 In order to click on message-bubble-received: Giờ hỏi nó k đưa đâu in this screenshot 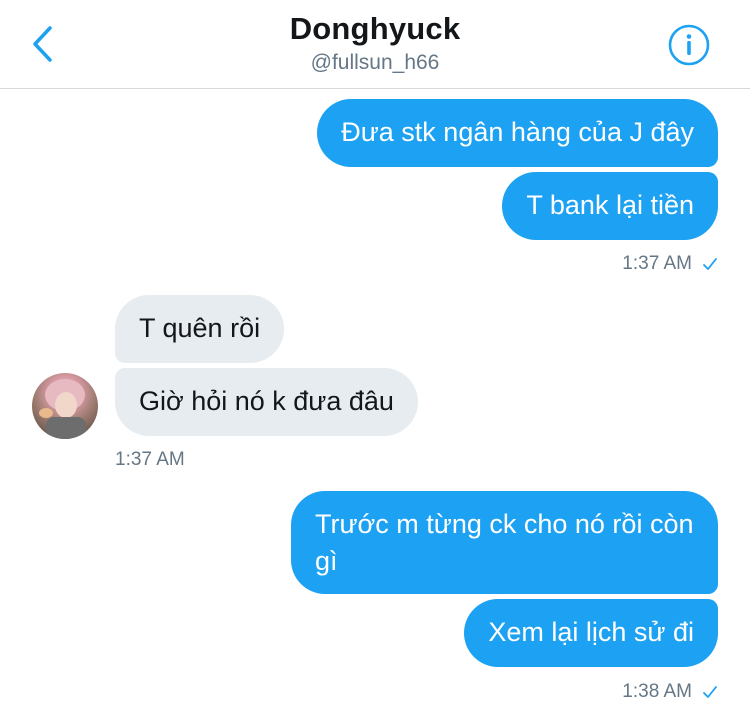, I will do `click(266, 402)`.